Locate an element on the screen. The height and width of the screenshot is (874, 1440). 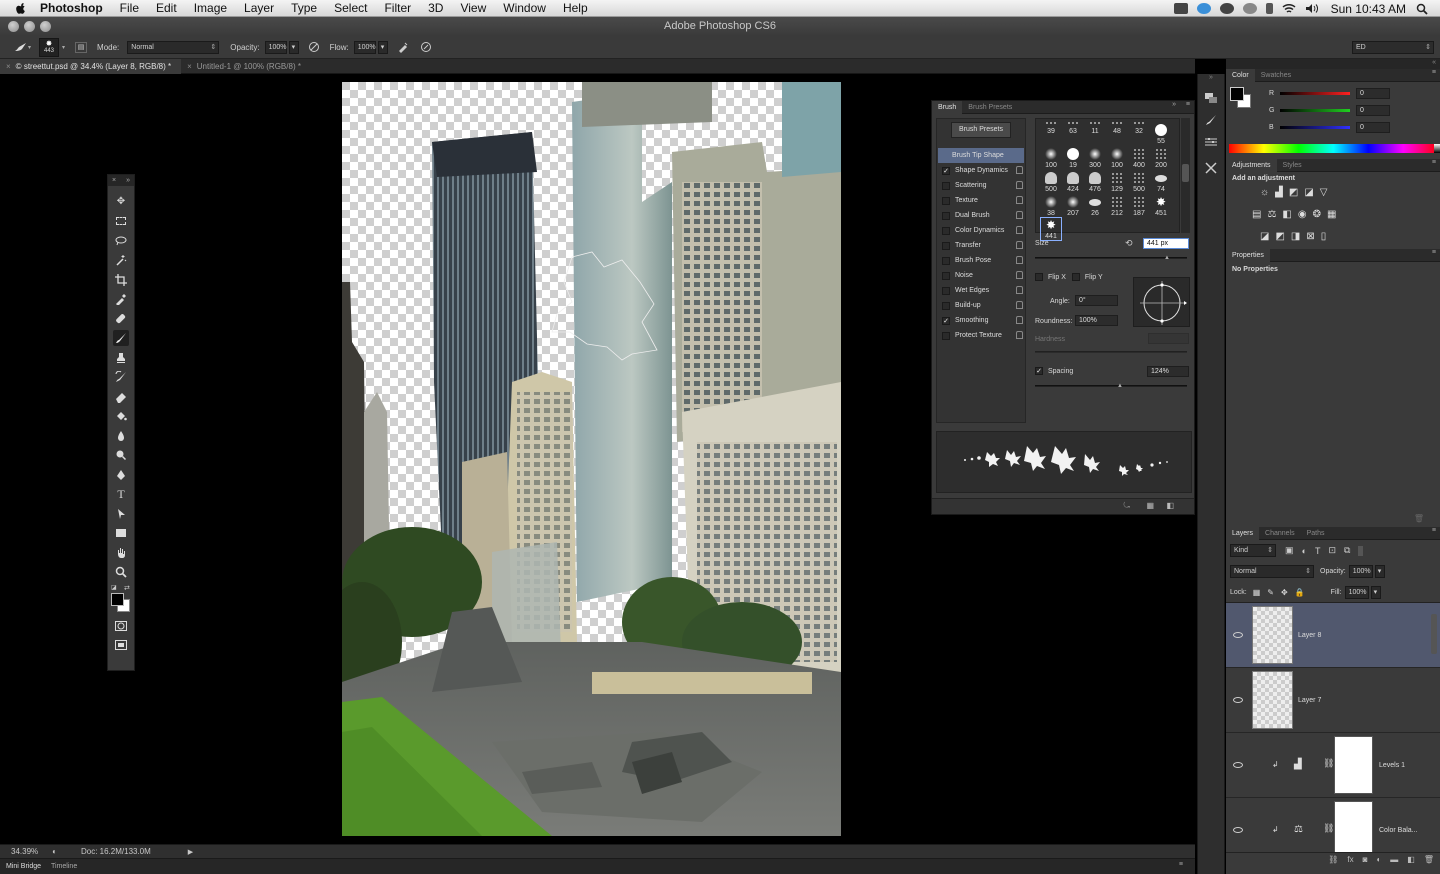
size-input: 441 px is located at coordinates (1166, 243).